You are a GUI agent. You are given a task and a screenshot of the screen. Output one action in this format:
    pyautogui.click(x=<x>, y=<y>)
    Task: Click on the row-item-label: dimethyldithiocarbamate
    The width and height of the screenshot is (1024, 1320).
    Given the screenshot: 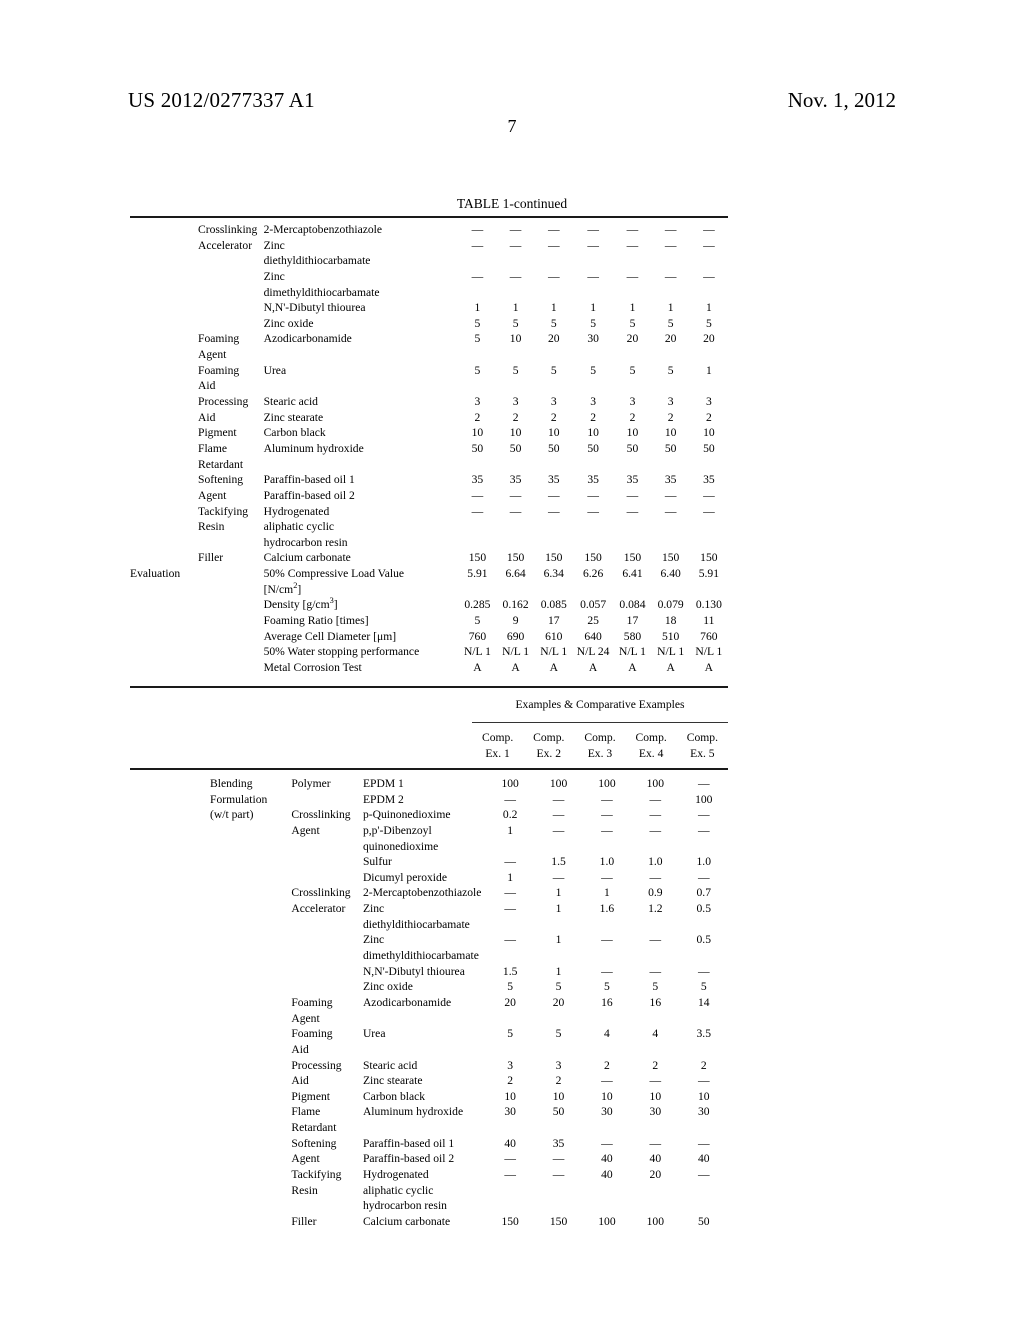 What is the action you would take?
    pyautogui.click(x=321, y=292)
    